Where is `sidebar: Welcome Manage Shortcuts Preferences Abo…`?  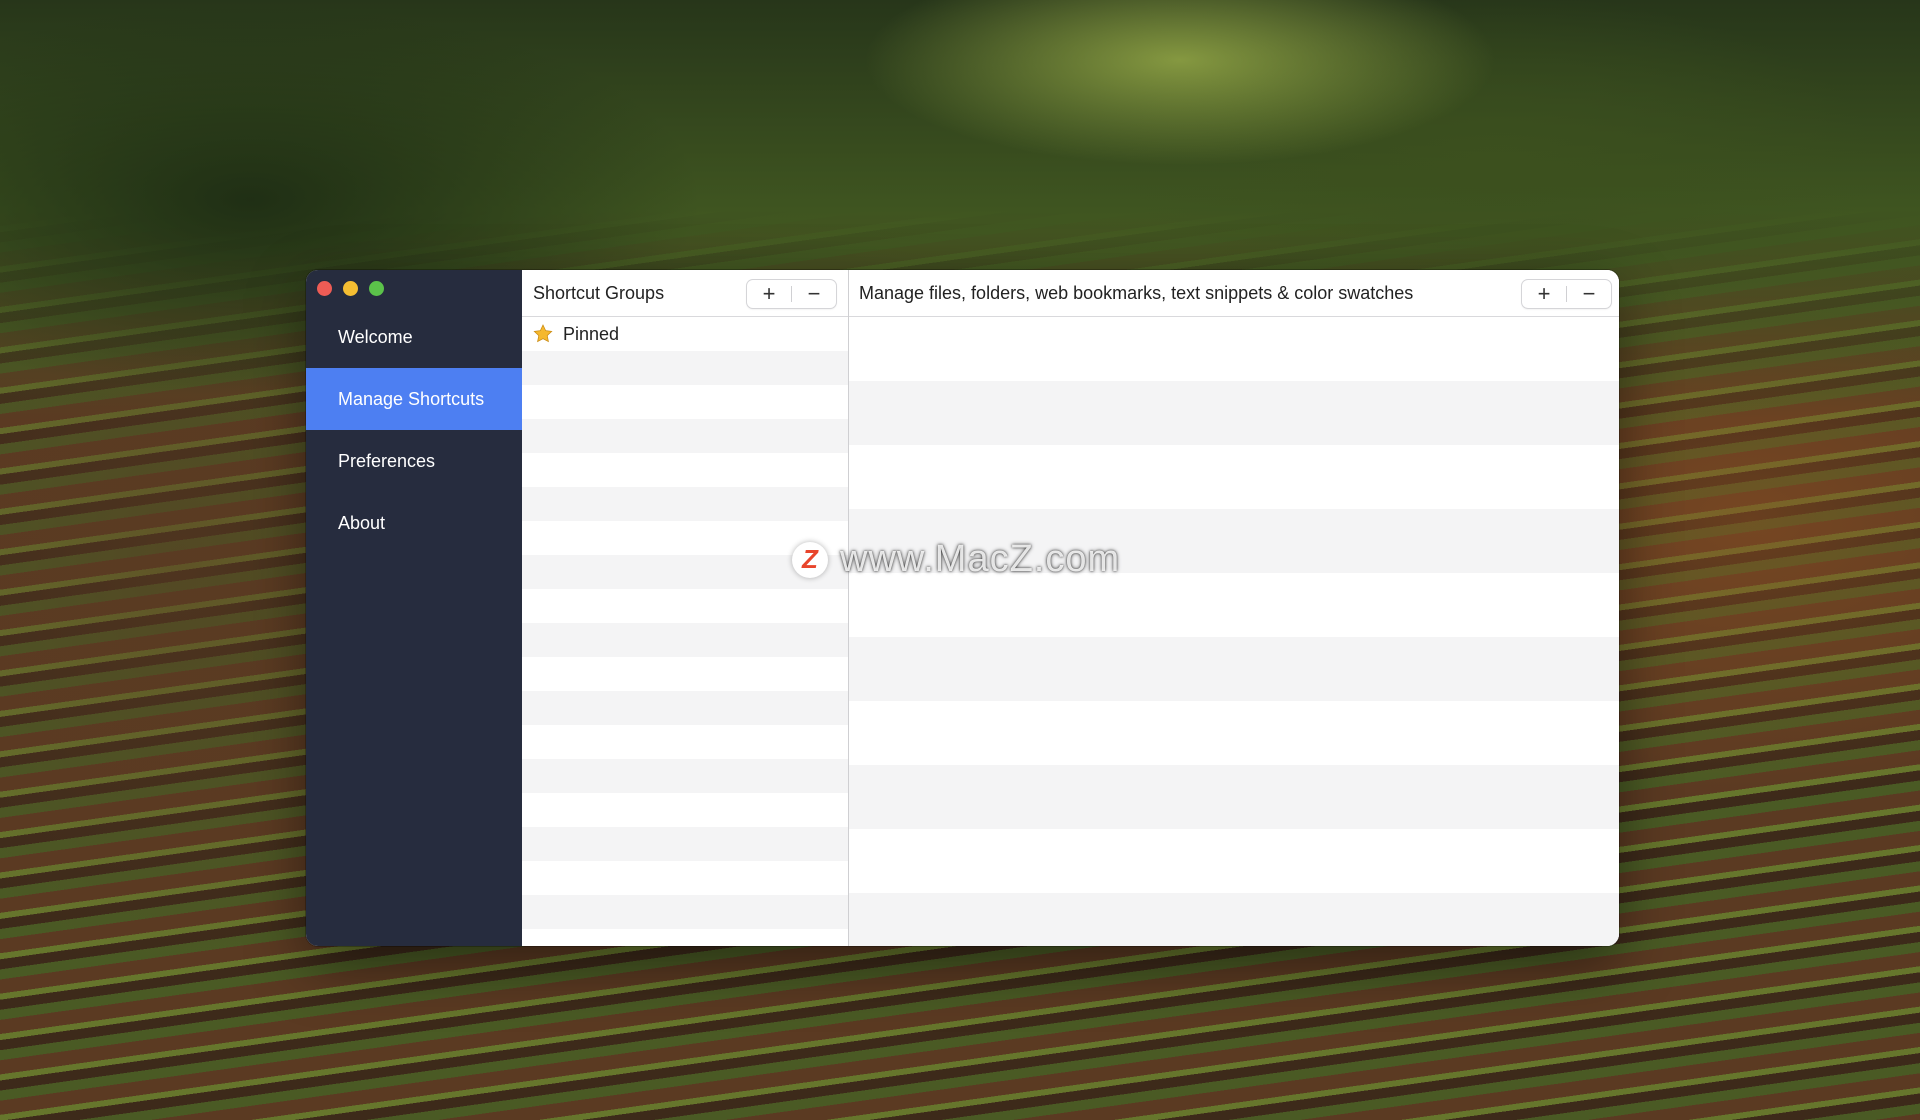 sidebar: Welcome Manage Shortcuts Preferences Abo… is located at coordinates (414, 608).